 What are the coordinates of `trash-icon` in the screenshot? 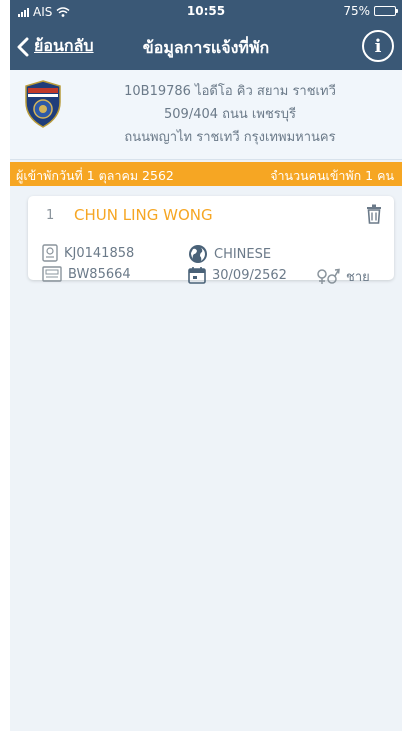 It's located at (374, 214).